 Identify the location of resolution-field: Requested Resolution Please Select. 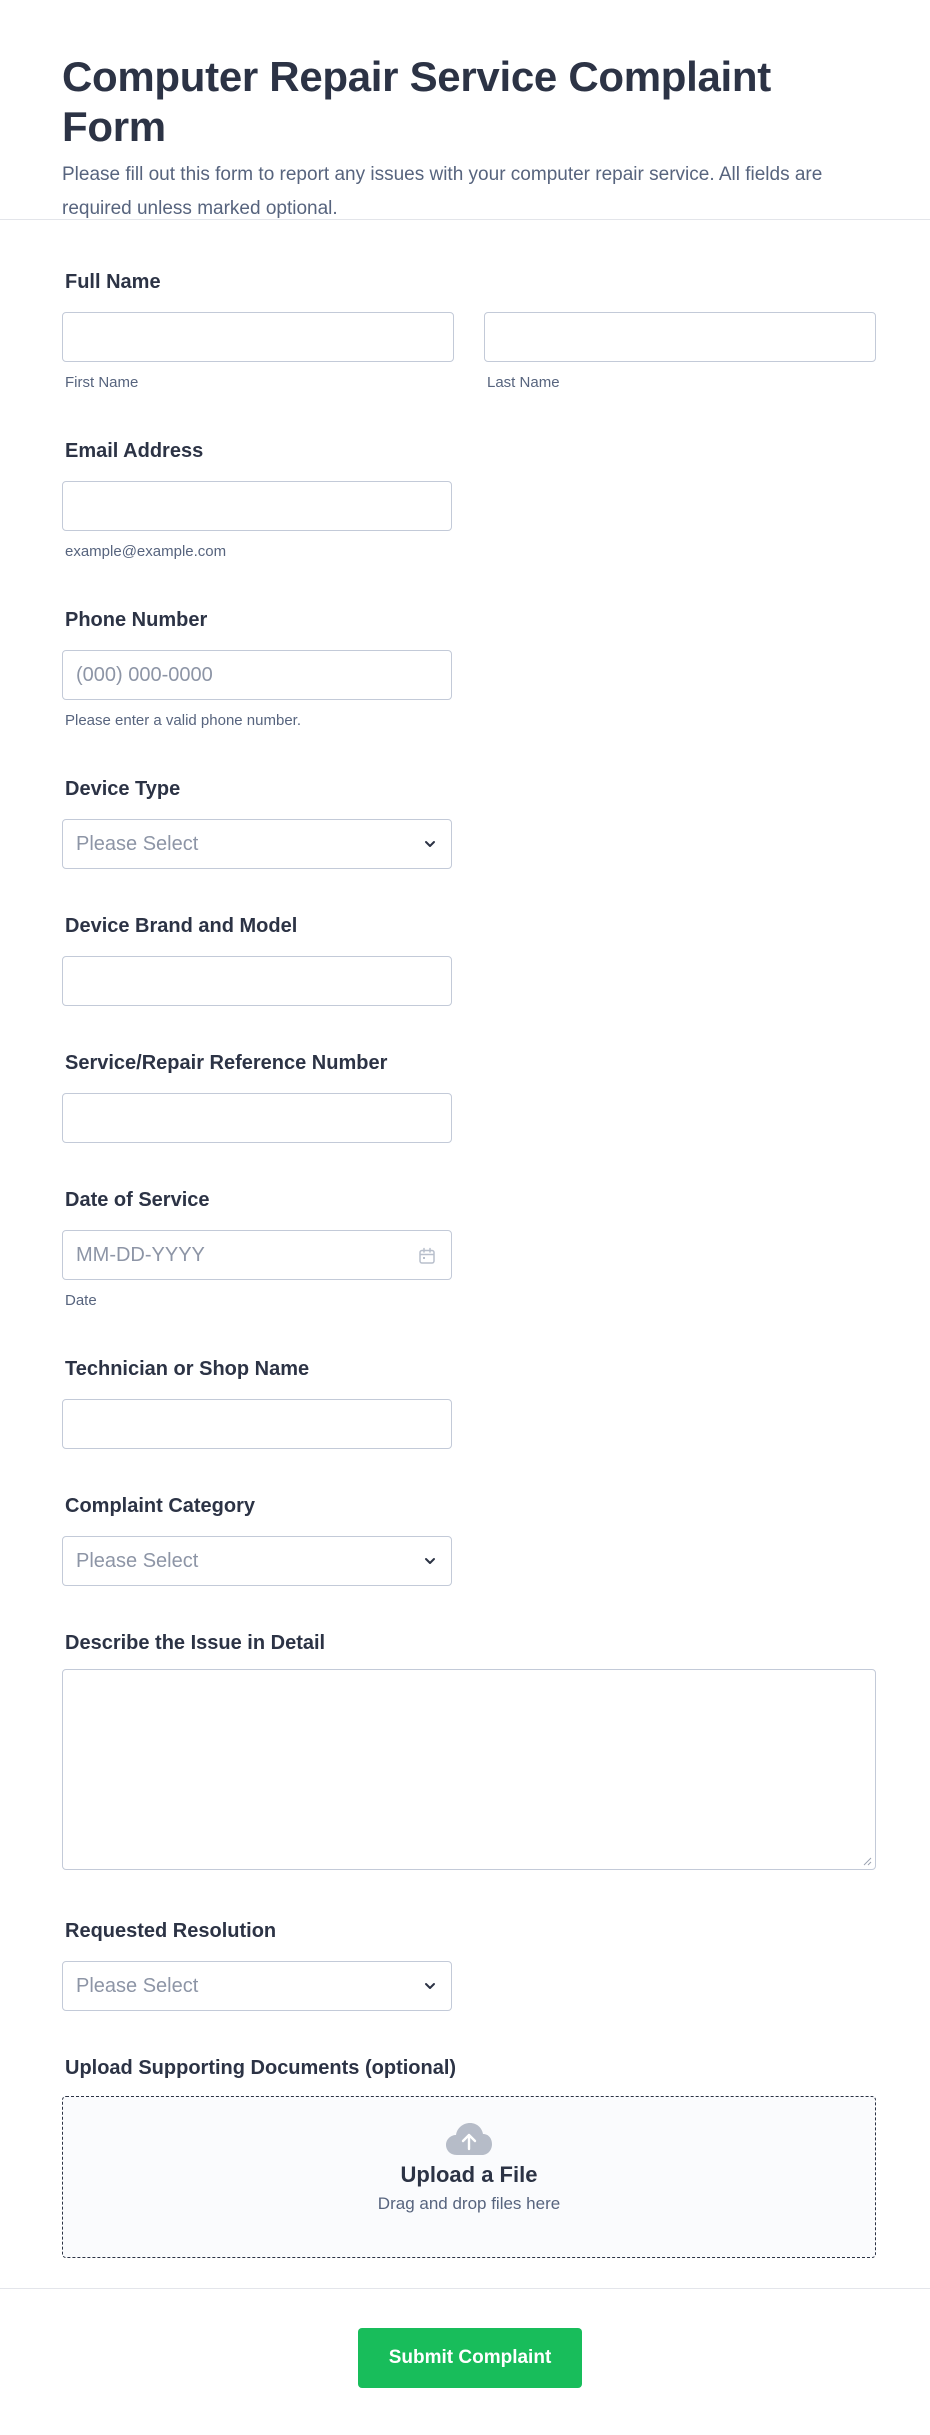
(257, 1965).